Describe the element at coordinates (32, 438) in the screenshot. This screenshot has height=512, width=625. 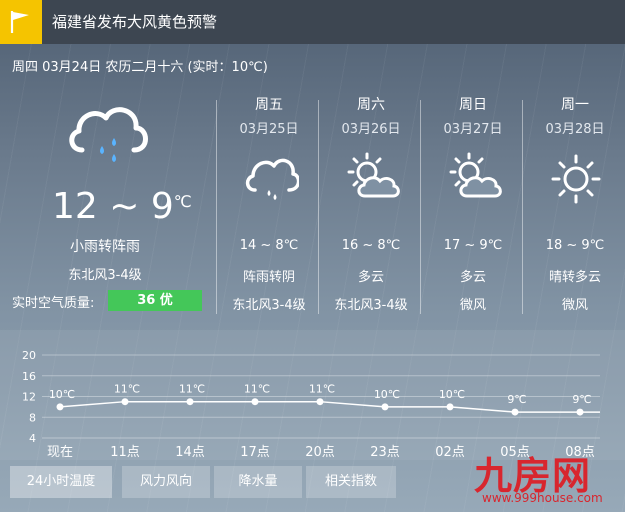
I see `y-tick-label: 4` at that location.